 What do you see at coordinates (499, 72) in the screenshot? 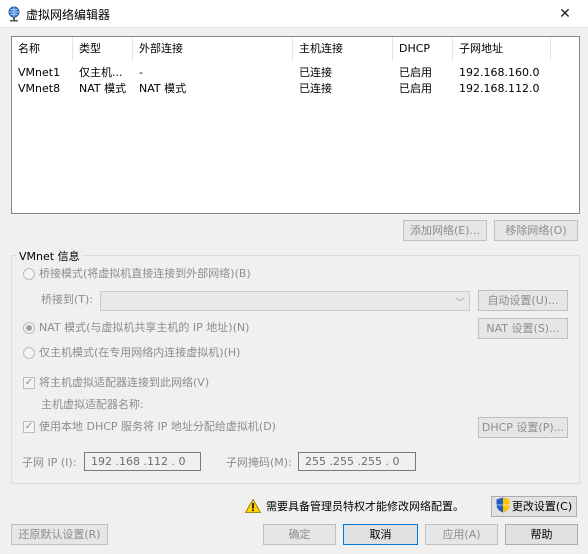
I see `cell-subnet: 192.168.160.0` at bounding box center [499, 72].